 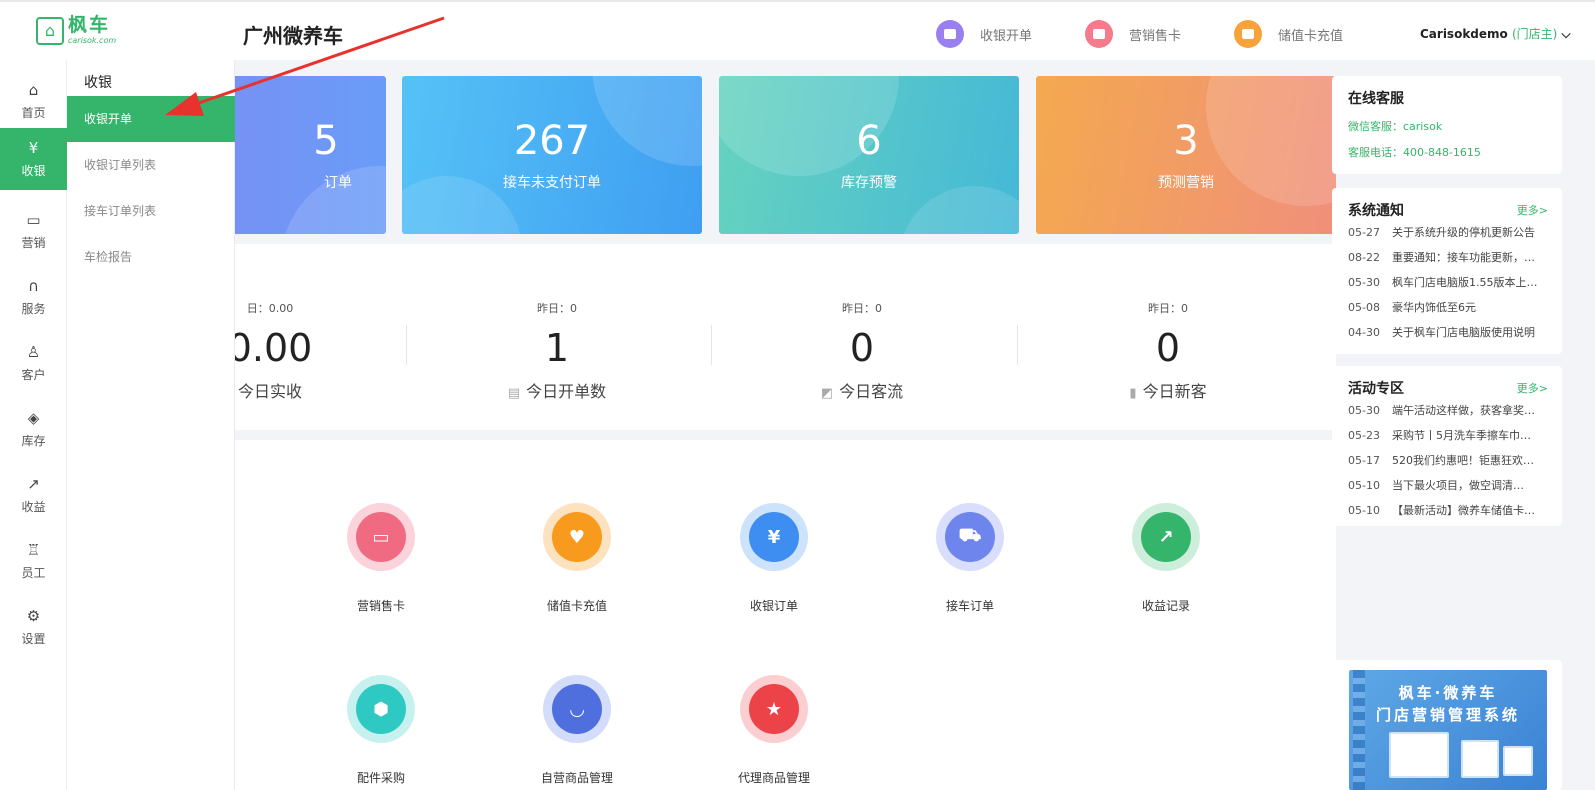 What do you see at coordinates (1448, 332) in the screenshot?
I see `notice-item: 04-30 关于枫车门店电脑版使用说明` at bounding box center [1448, 332].